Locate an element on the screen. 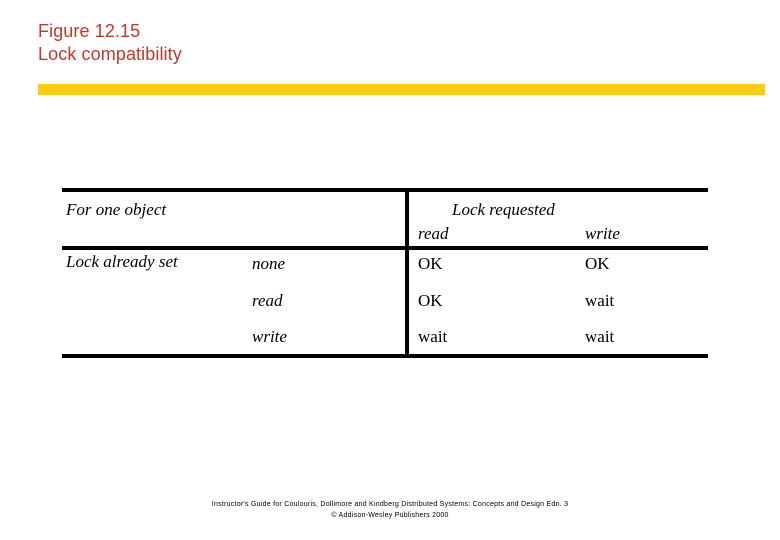 Image resolution: width=780 pixels, height=540 pixels. table-row-header-none: none is located at coordinates (269, 263).